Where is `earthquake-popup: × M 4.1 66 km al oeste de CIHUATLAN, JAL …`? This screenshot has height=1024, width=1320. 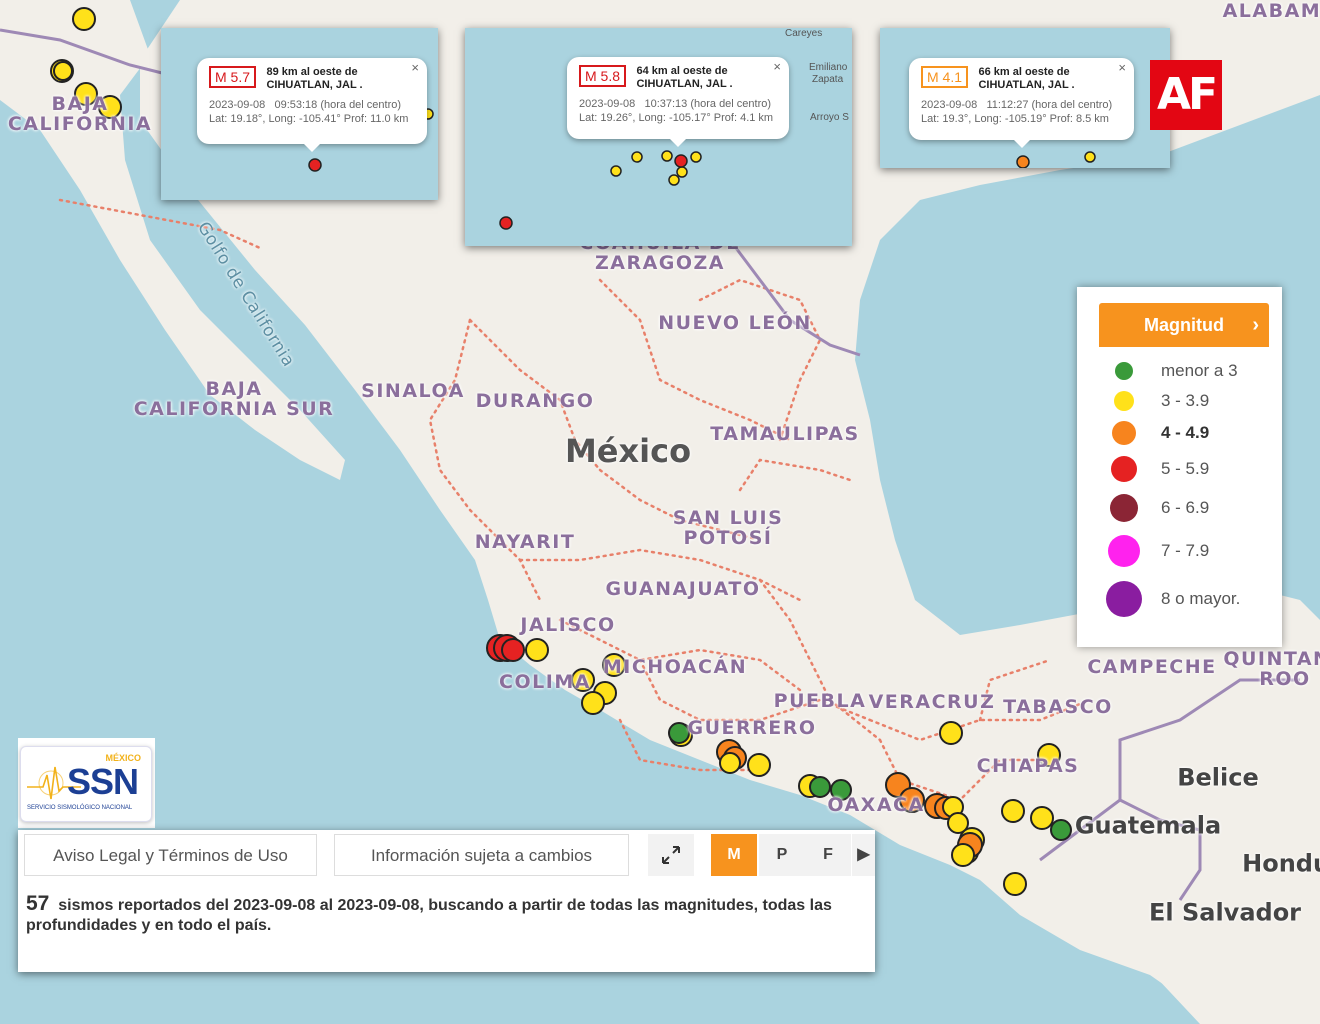 earthquake-popup: × M 4.1 66 km al oeste de CIHUATLAN, JAL … is located at coordinates (1021, 103).